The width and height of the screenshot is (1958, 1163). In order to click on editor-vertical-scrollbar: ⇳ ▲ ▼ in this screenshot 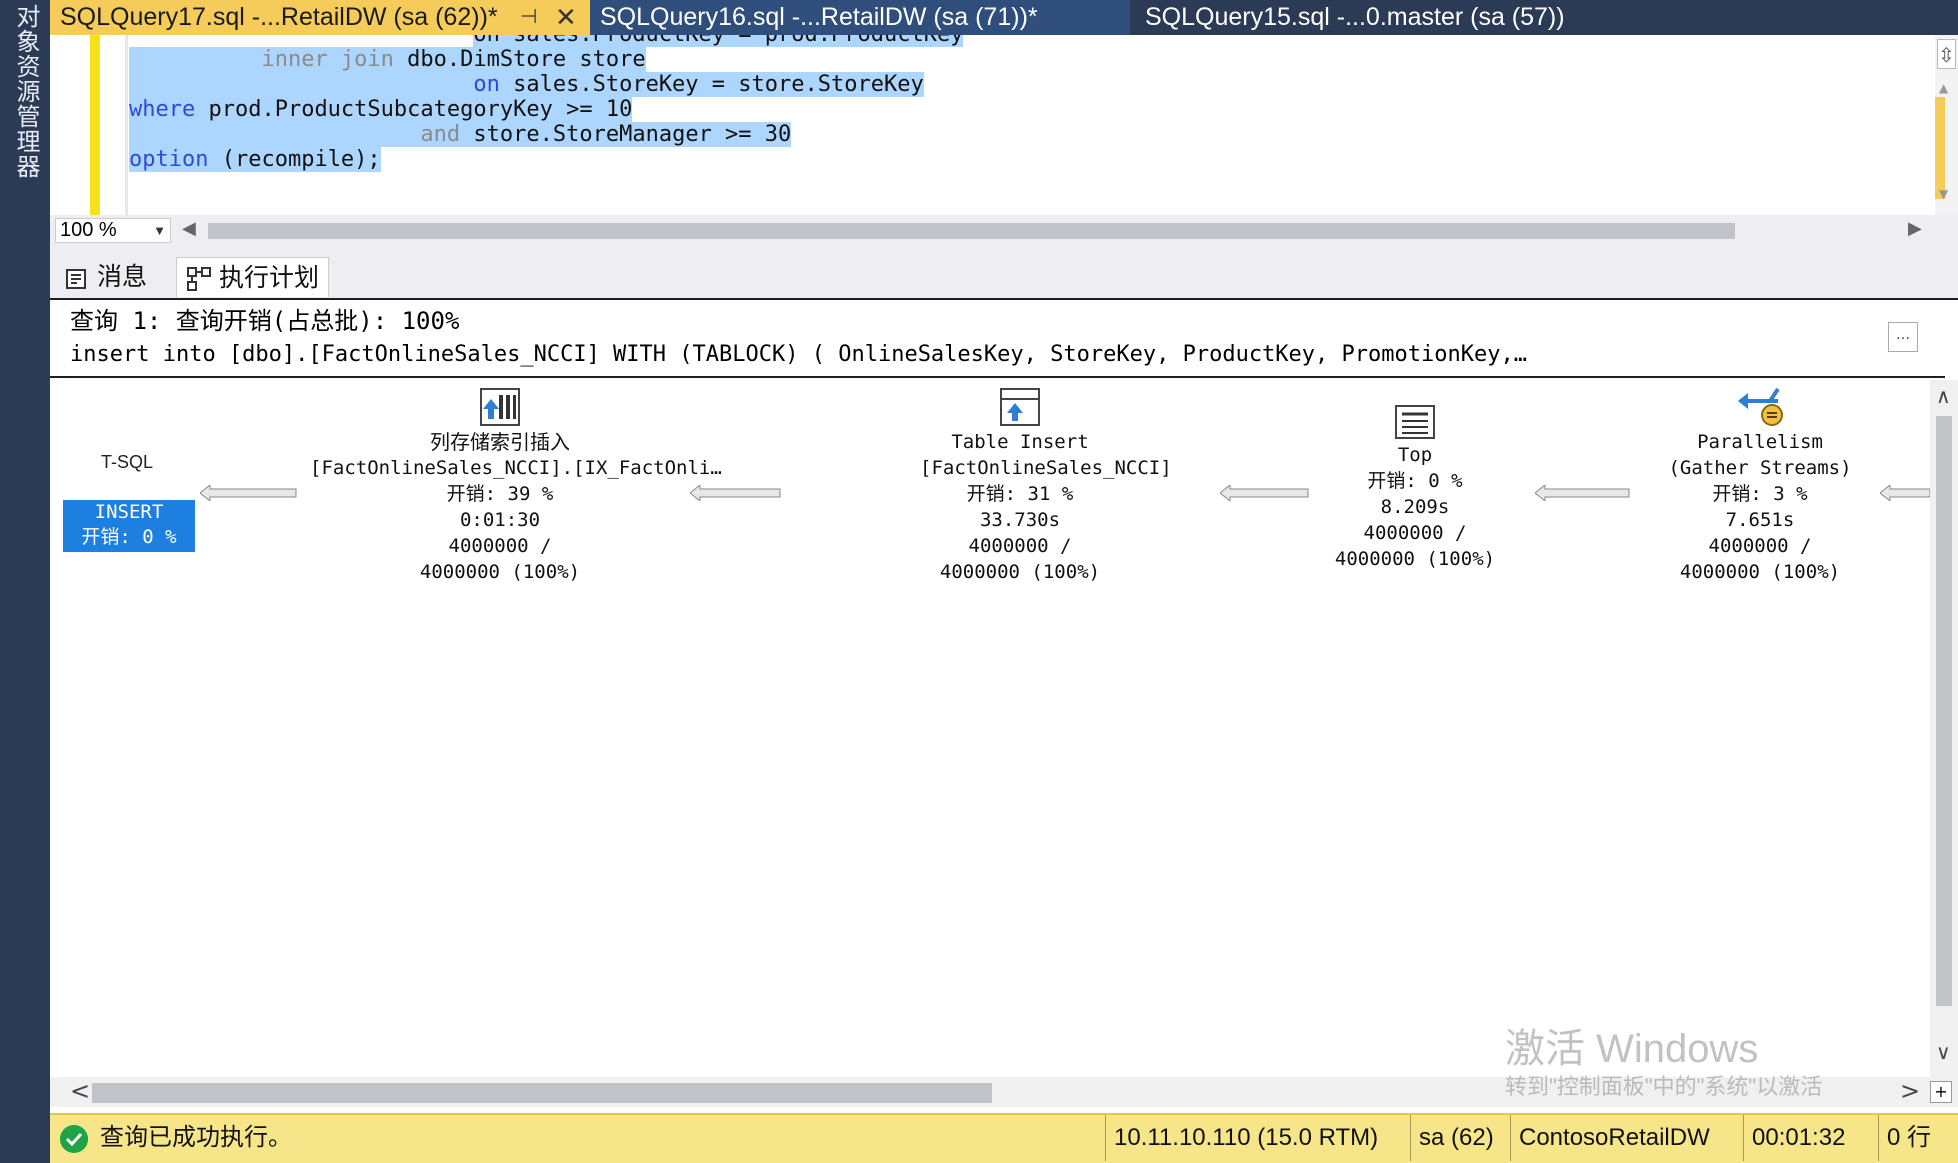, I will do `click(1946, 125)`.